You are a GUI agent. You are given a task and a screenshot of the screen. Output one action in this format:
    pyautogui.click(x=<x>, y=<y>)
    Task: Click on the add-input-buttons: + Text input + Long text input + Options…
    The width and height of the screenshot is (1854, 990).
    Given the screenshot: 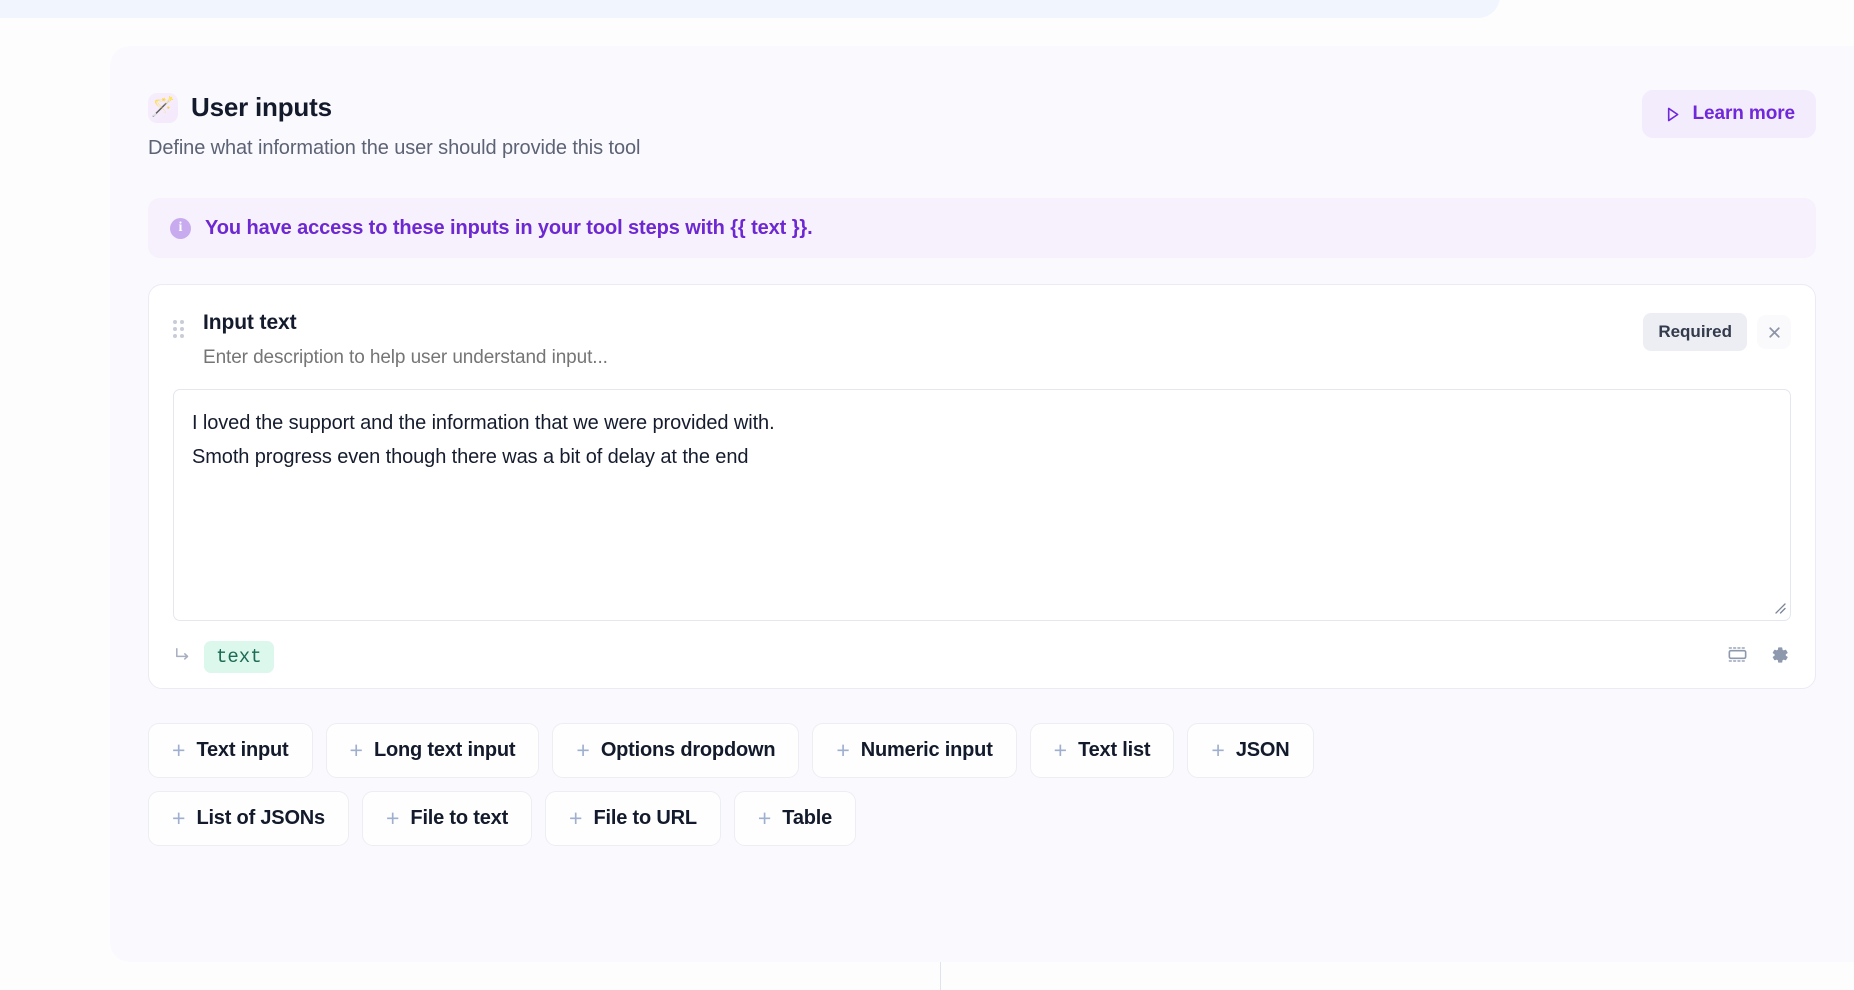 What is the action you would take?
    pyautogui.click(x=982, y=784)
    